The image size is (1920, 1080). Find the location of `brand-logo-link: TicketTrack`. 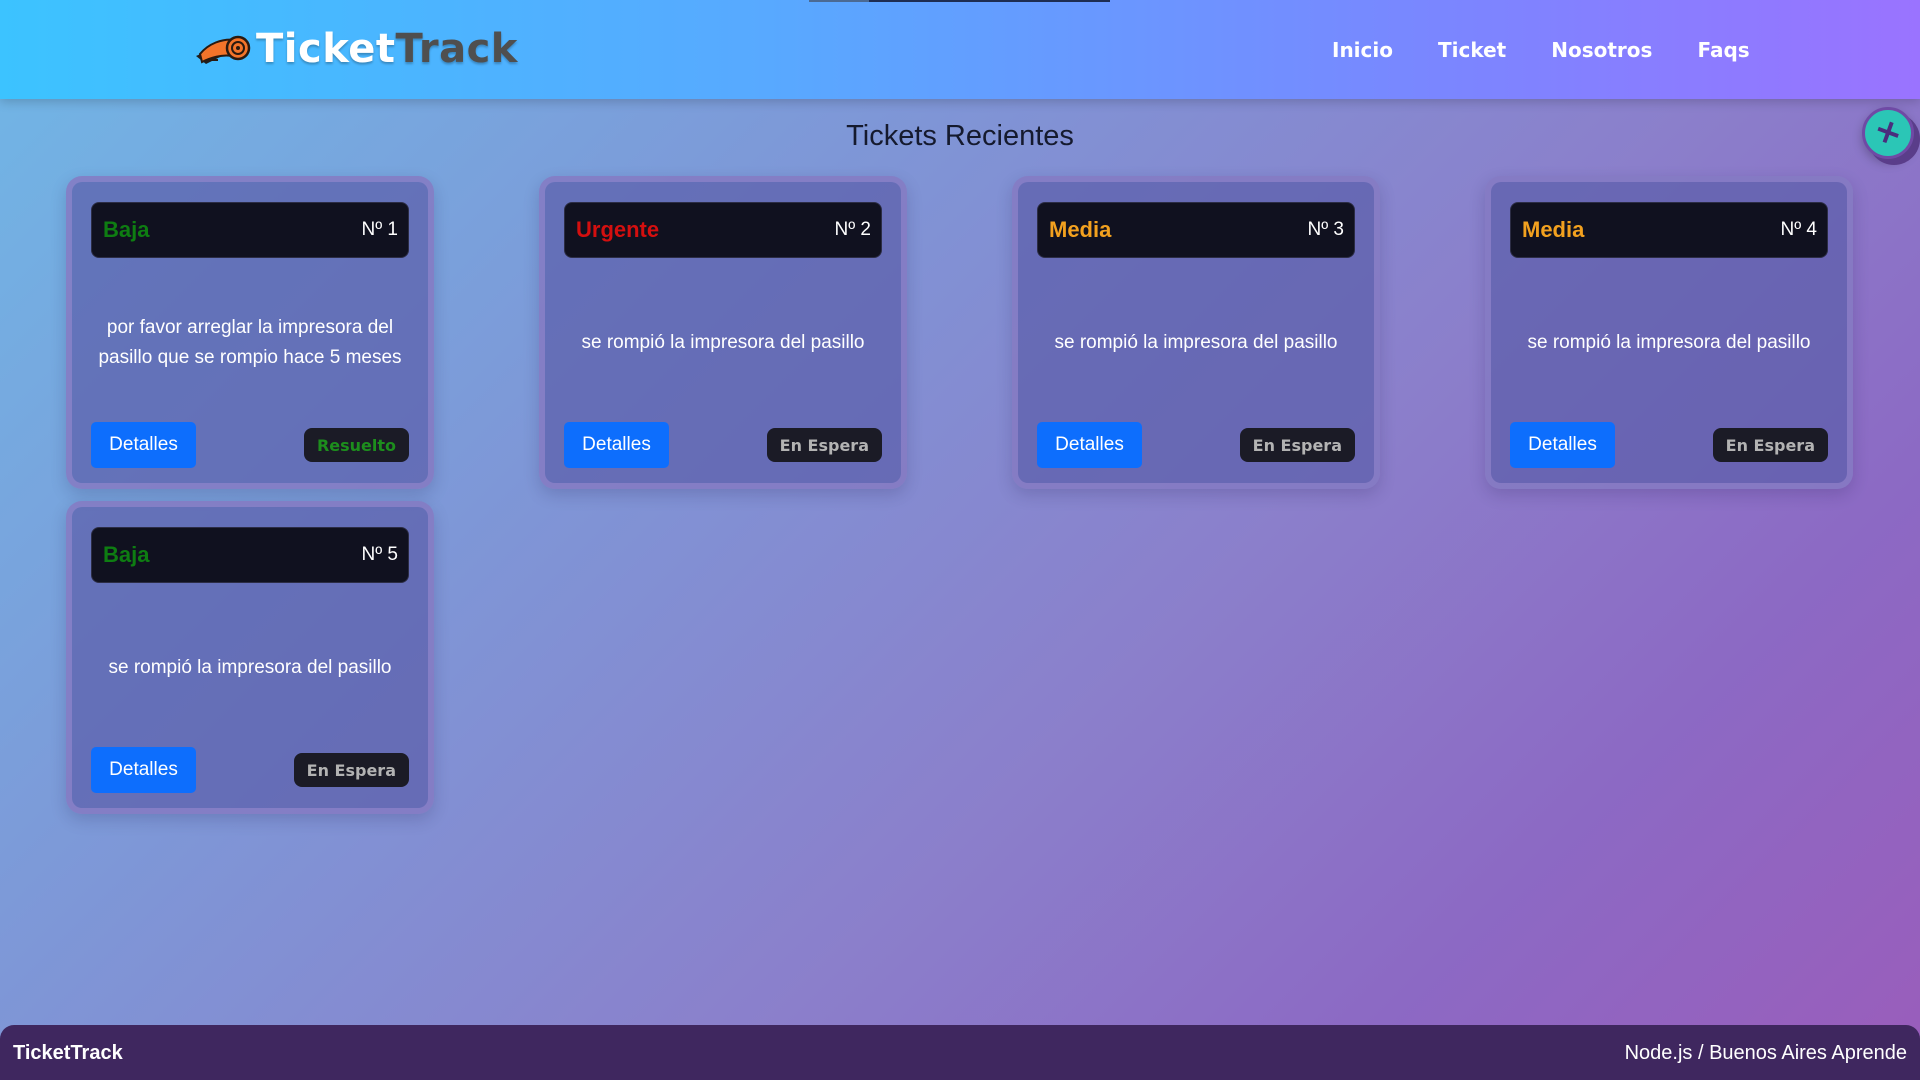

brand-logo-link: TicketTrack is located at coordinates (355, 49).